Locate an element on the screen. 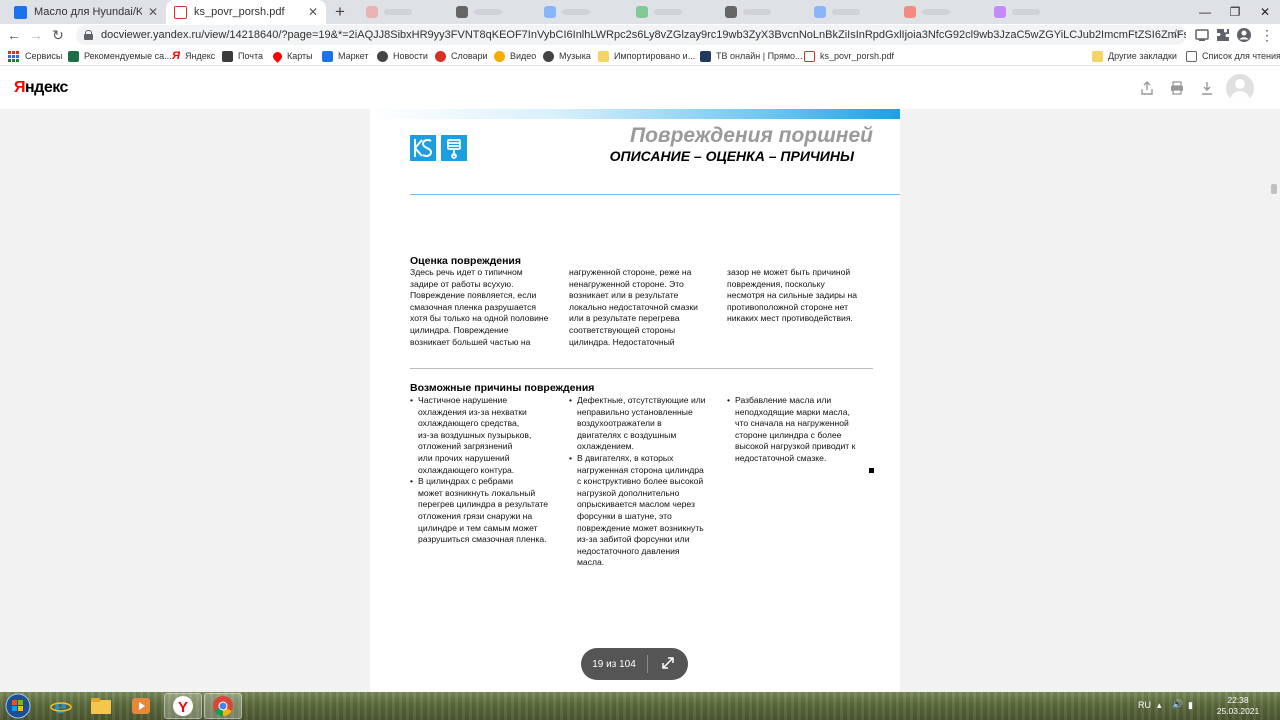 Image resolution: width=1280 pixels, height=720 pixels. document-subtitle: ОПИСАНИЕ – ОЦЕНКА – ПРИЧИНЫ is located at coordinates (731, 156).